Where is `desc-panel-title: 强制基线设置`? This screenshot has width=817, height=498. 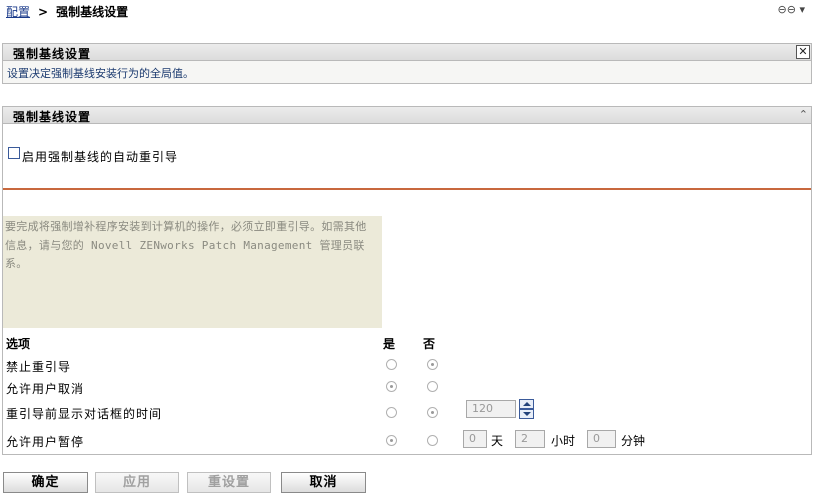 desc-panel-title: 强制基线设置 is located at coordinates (52, 54).